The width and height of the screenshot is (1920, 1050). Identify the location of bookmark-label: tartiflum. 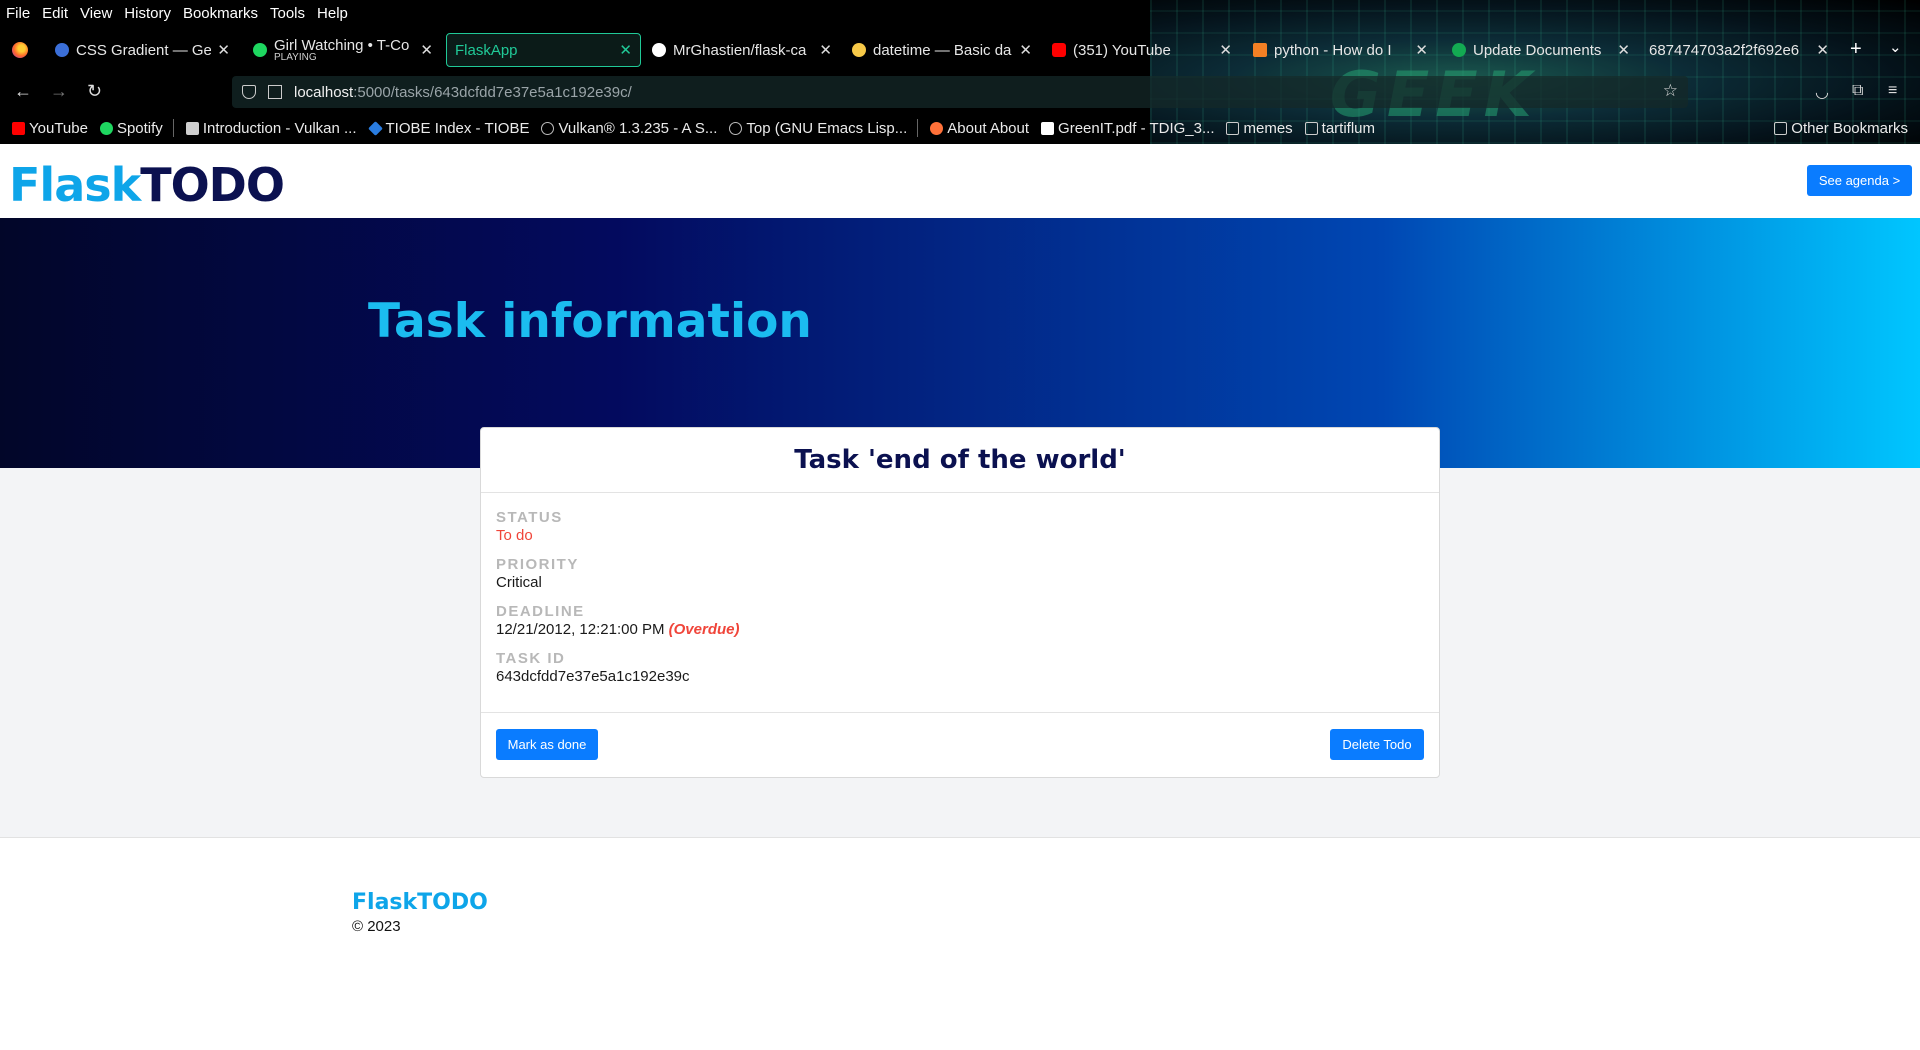
(1348, 128).